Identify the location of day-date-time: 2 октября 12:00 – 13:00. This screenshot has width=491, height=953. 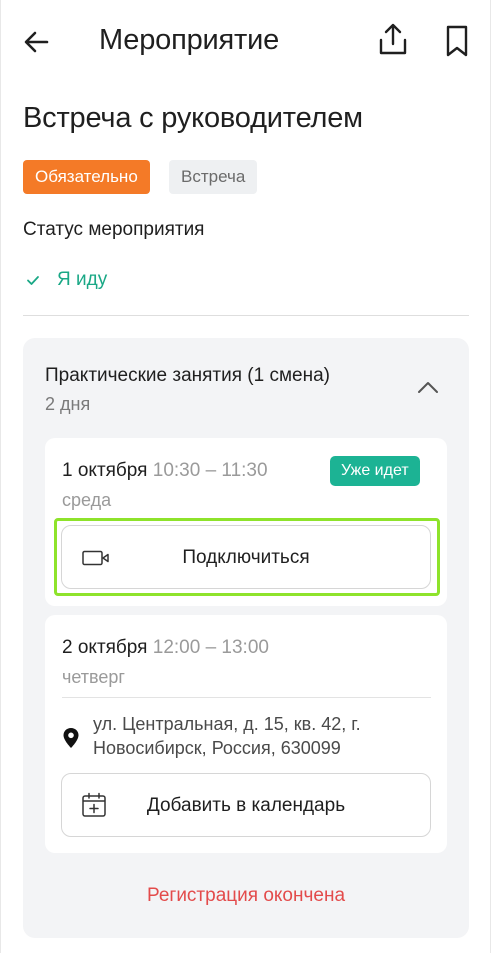
(165, 648).